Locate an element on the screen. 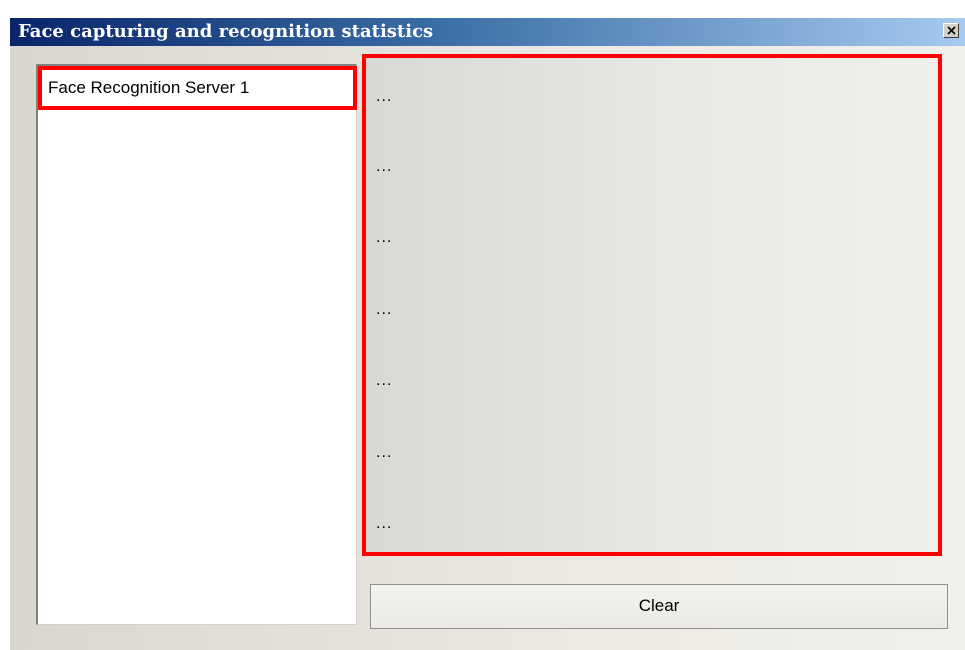 This screenshot has width=965, height=650. server-item-label: Face Recognition Server 1 is located at coordinates (149, 87).